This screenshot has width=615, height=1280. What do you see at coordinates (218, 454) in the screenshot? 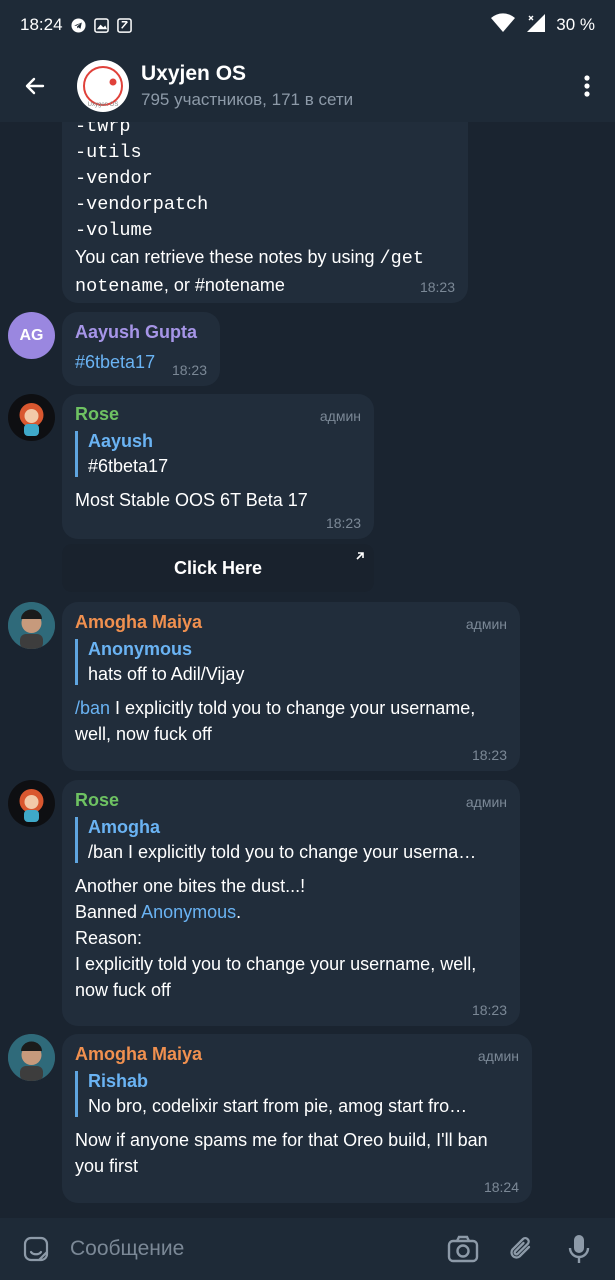
I see `reply-preview: Aayush #6tbeta17` at bounding box center [218, 454].